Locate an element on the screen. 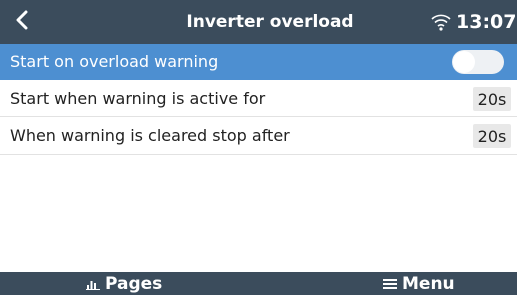  menu-label: Menu is located at coordinates (428, 283).